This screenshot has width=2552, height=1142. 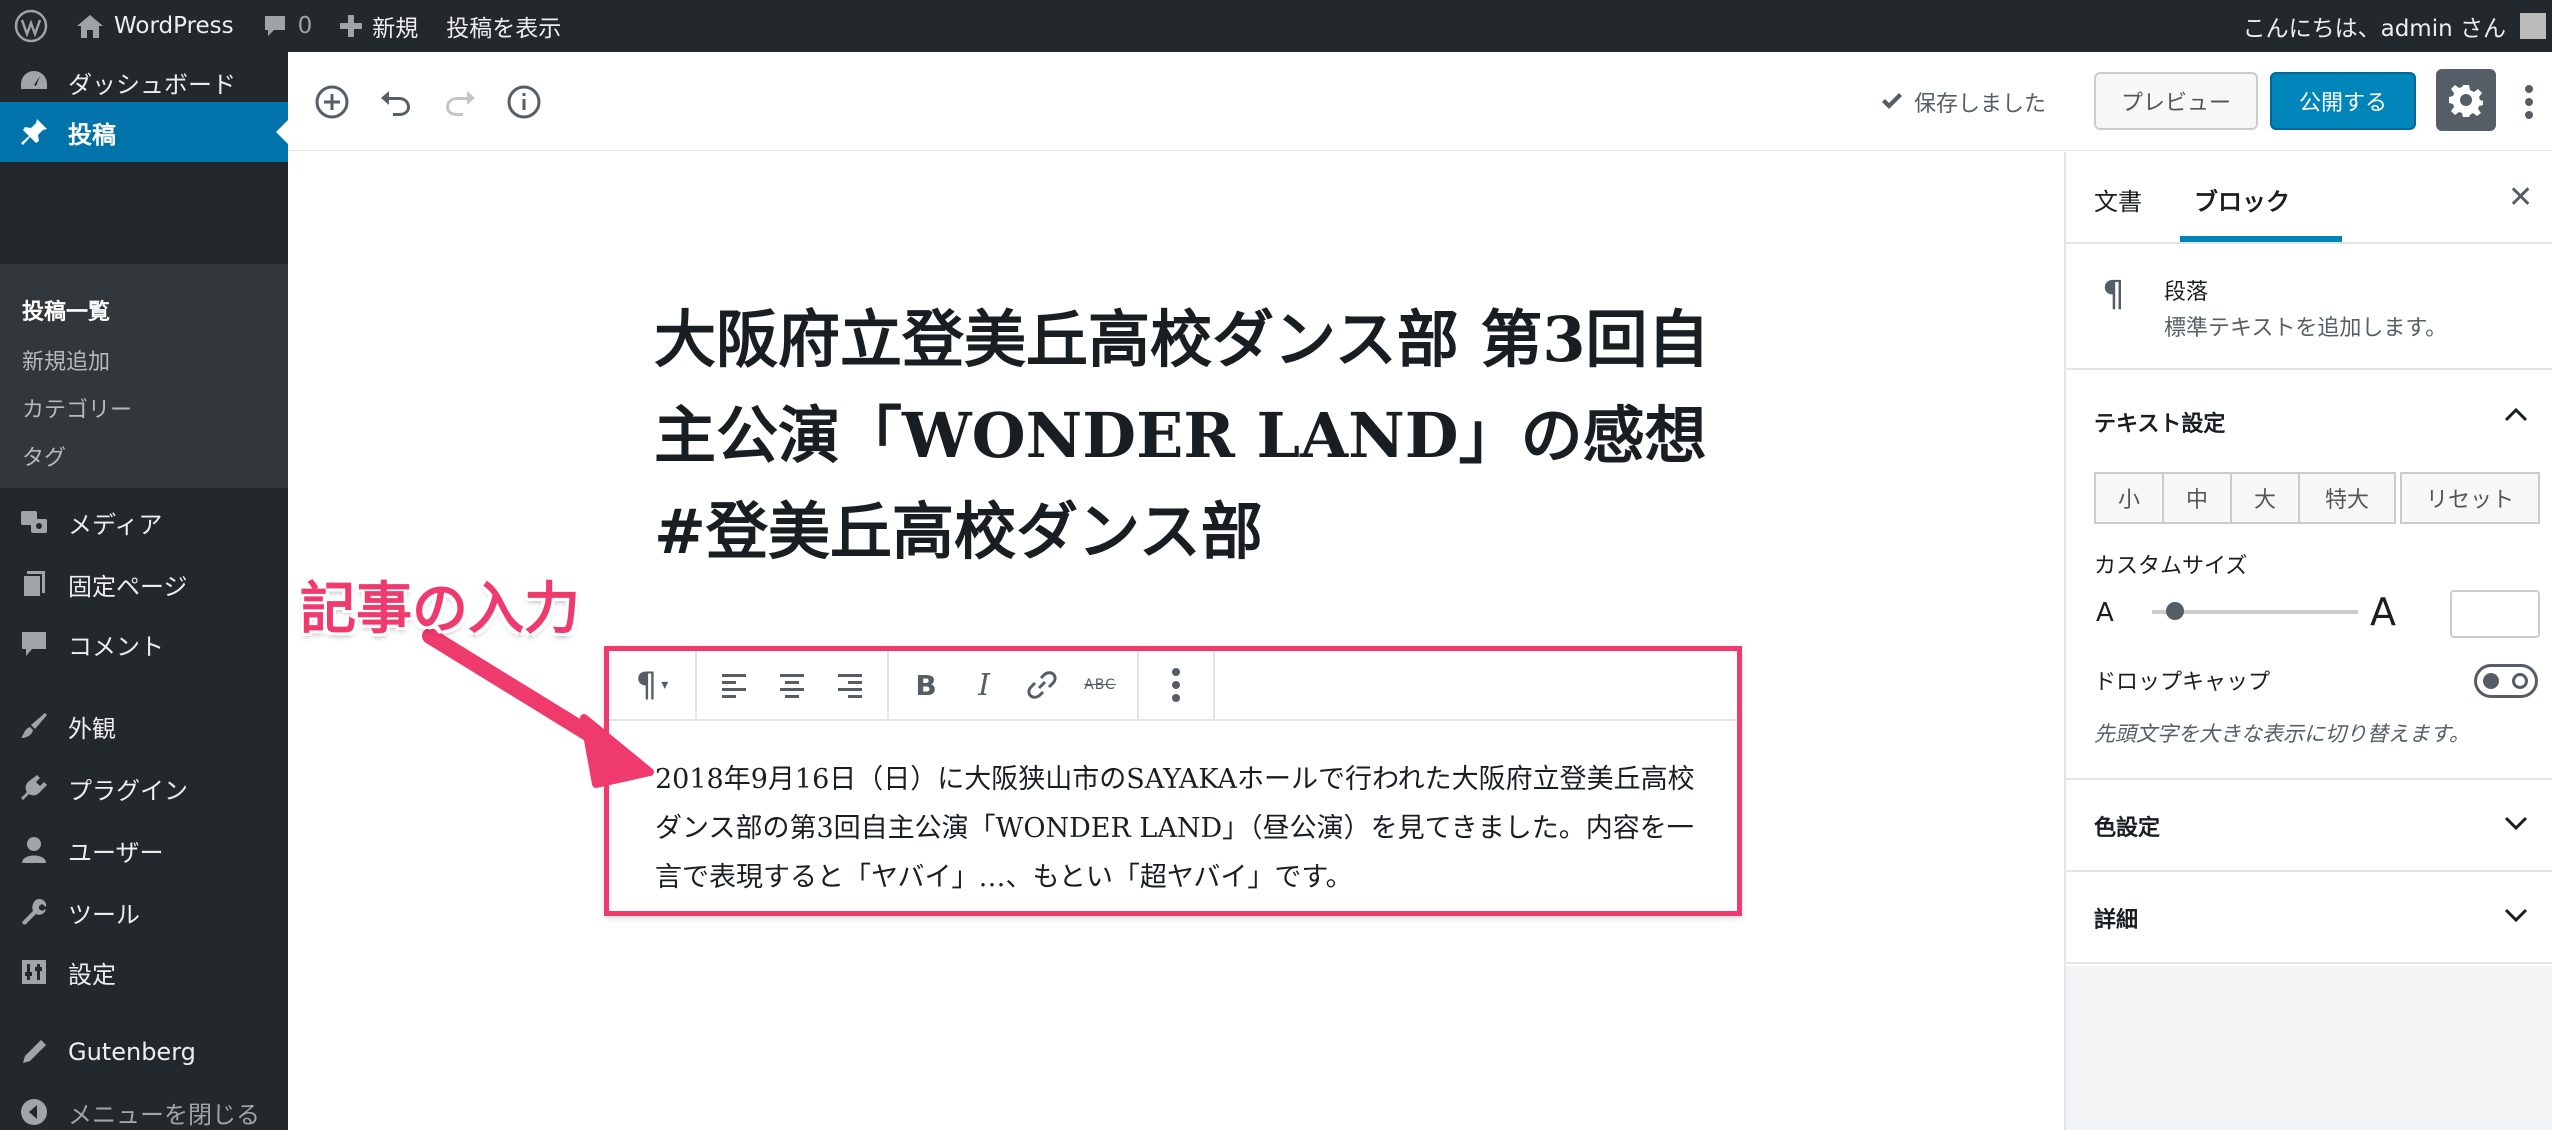 What do you see at coordinates (116, 852) in the screenshot?
I see `menu-label-users: ユーザー` at bounding box center [116, 852].